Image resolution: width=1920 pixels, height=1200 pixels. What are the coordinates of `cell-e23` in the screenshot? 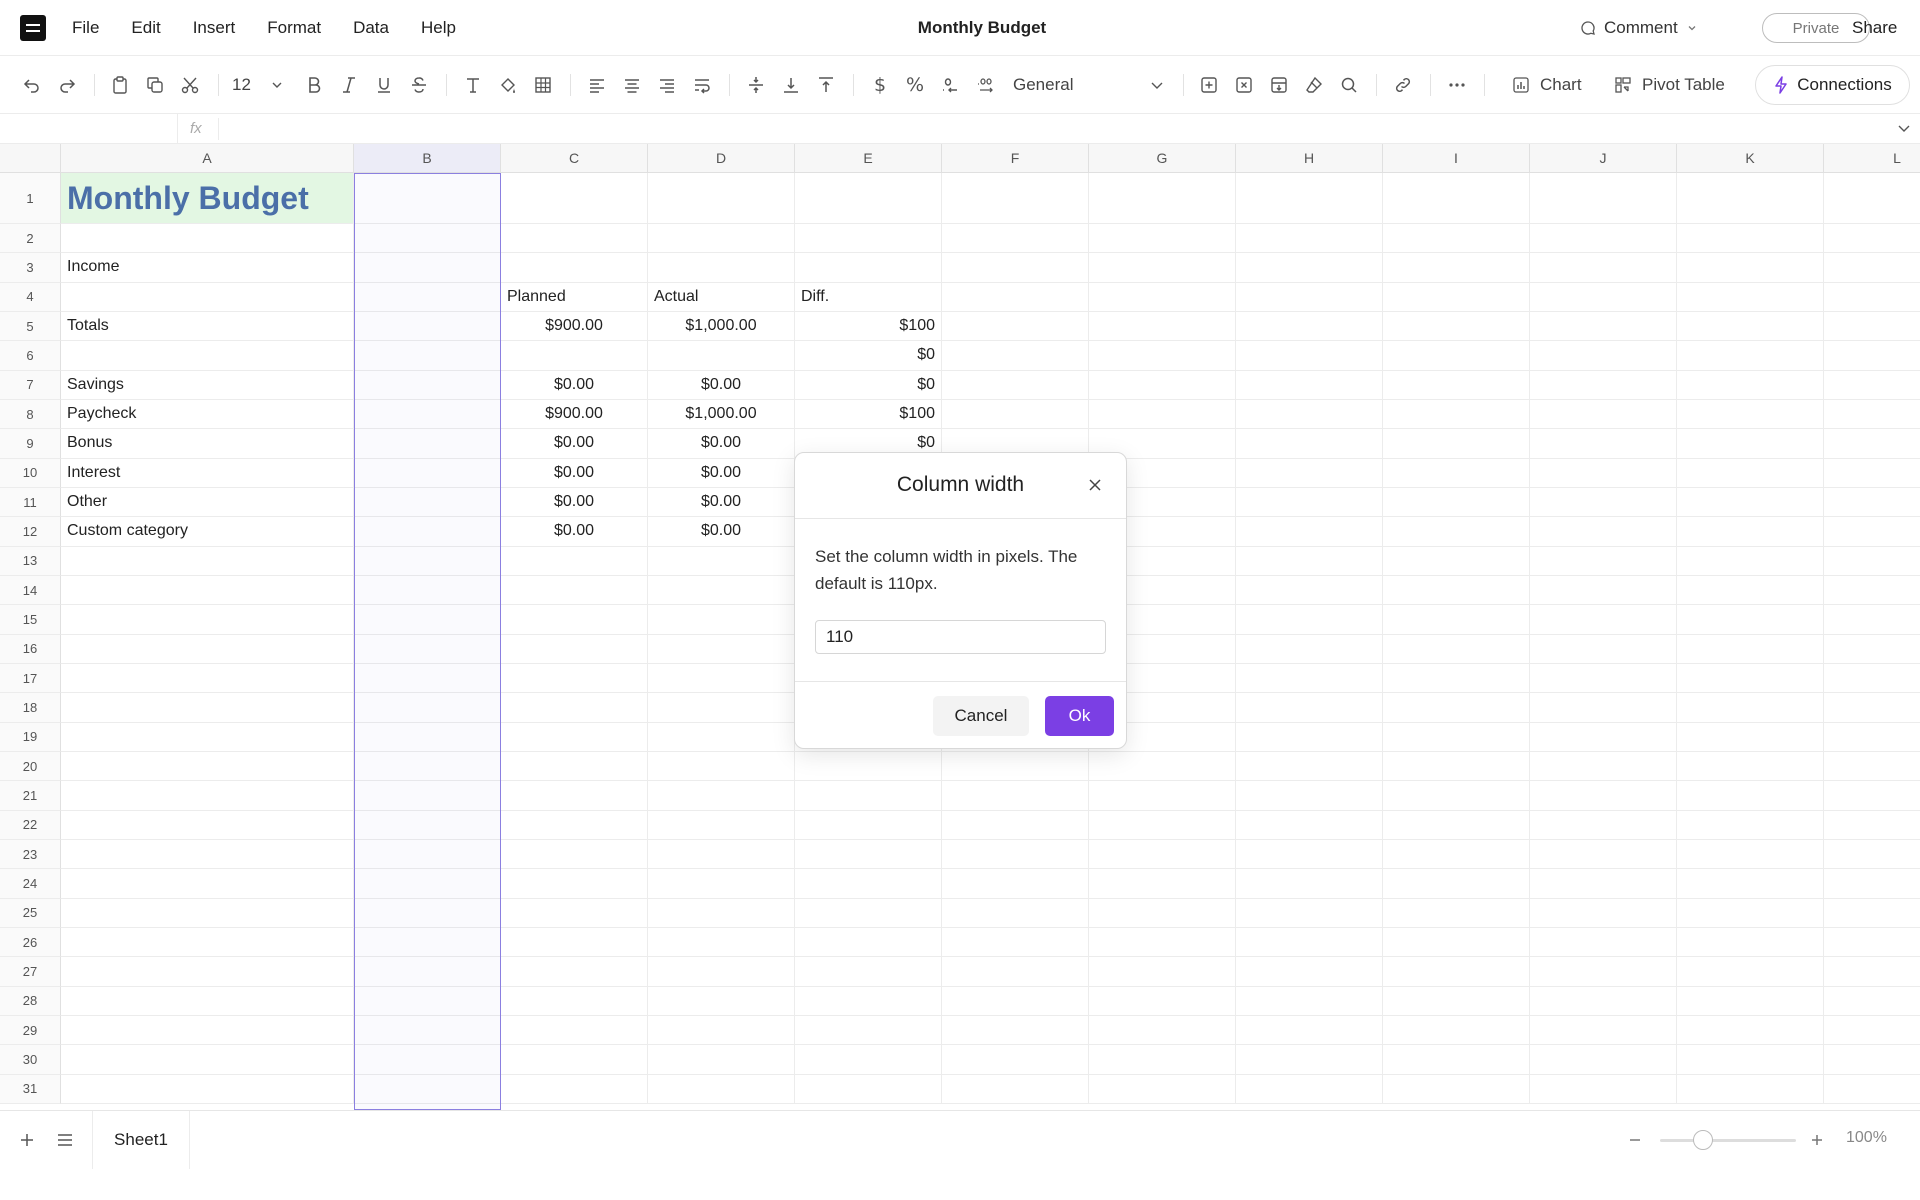 It's located at (868, 854).